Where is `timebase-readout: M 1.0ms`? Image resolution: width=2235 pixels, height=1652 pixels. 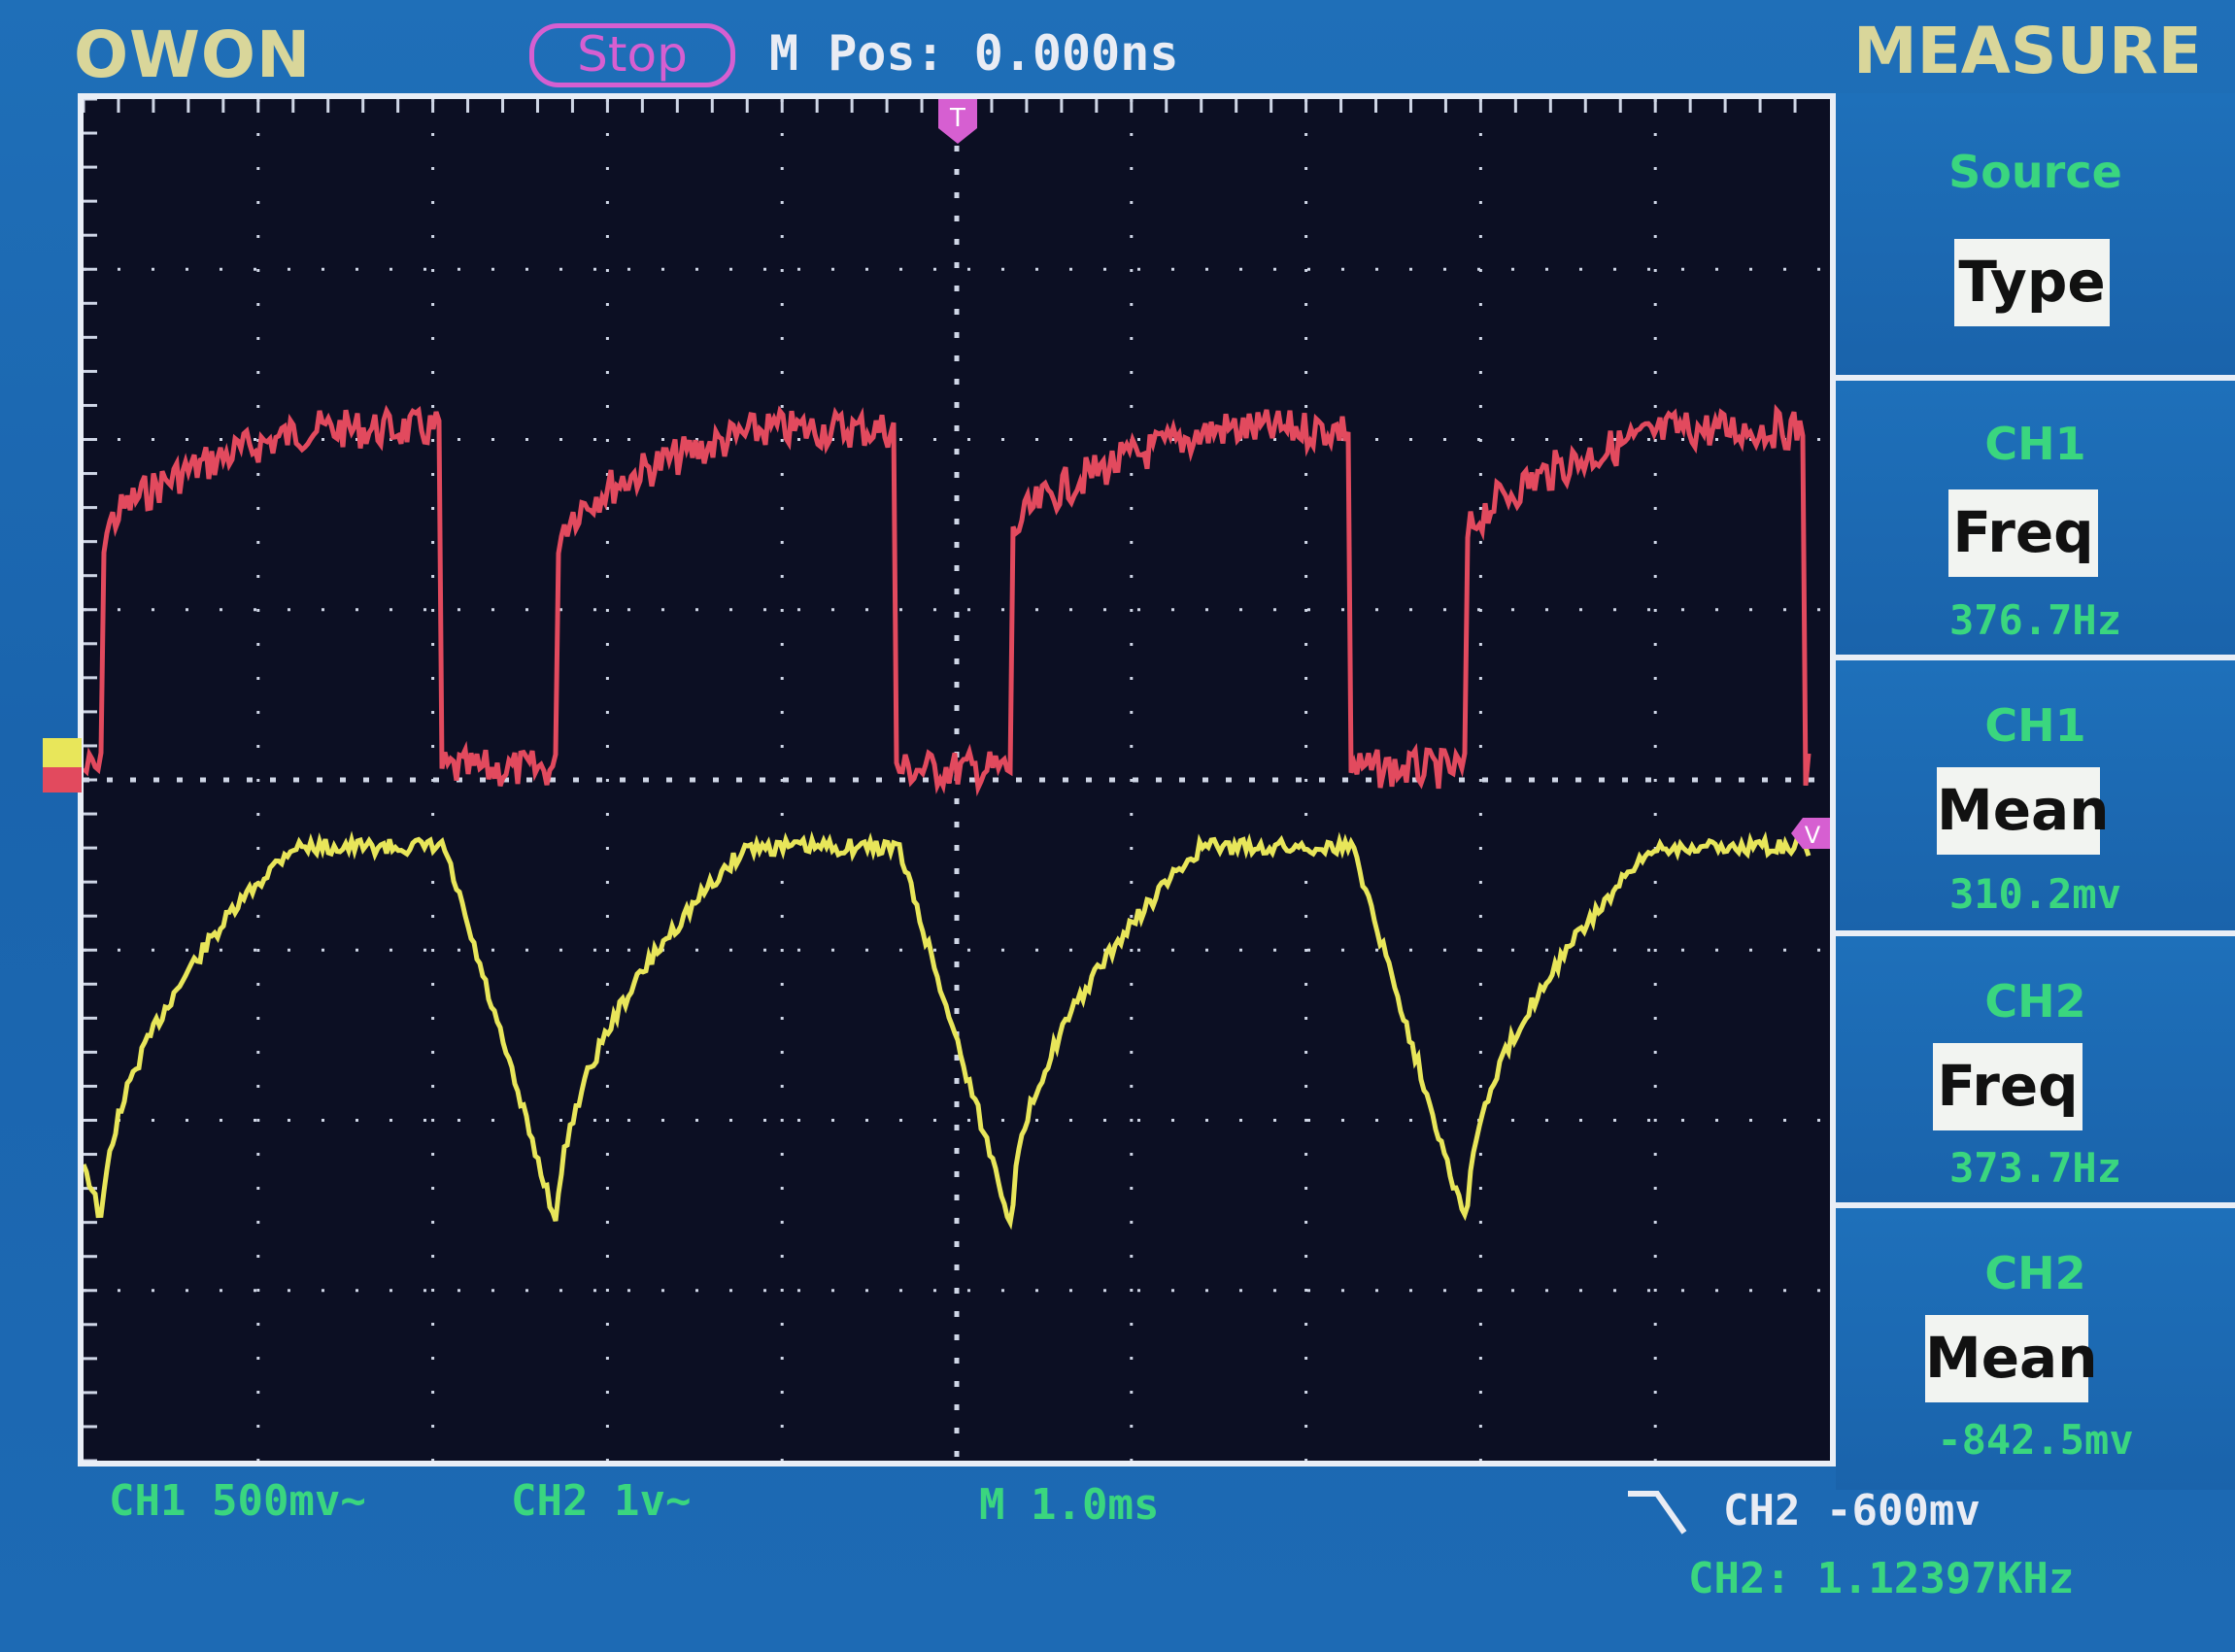 timebase-readout: M 1.0ms is located at coordinates (1069, 1505).